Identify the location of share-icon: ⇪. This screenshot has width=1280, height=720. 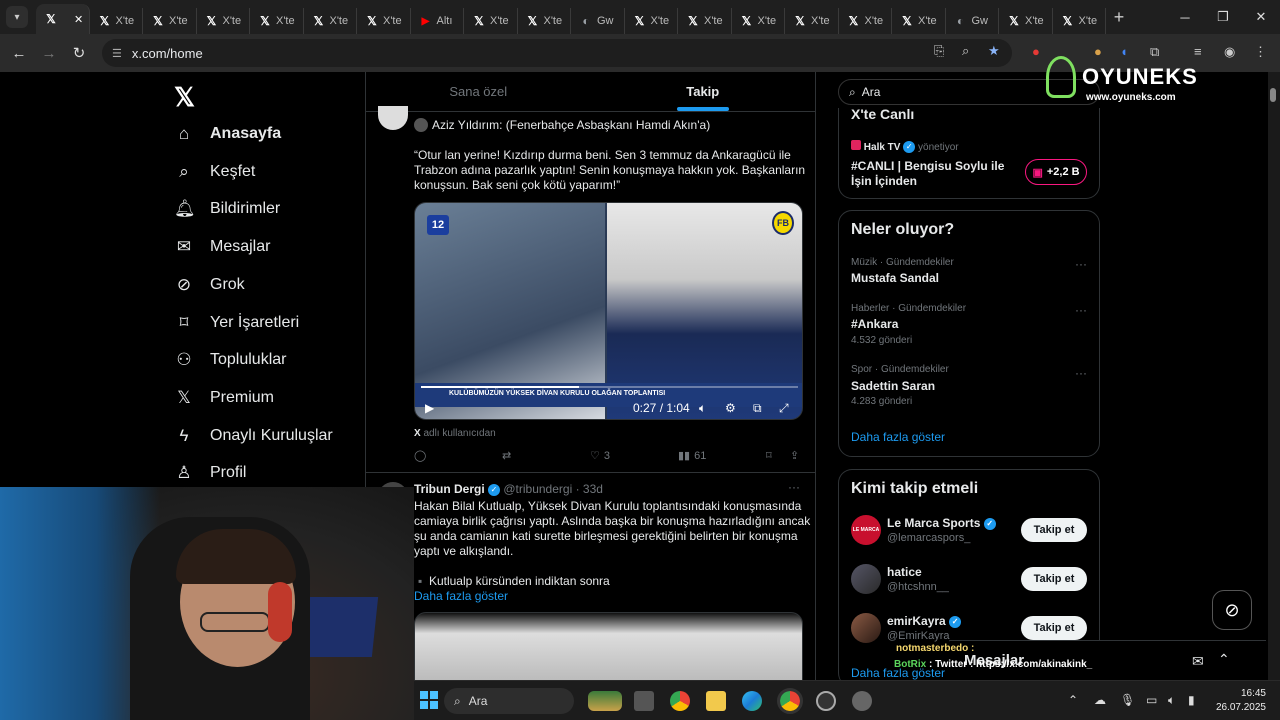
(794, 455).